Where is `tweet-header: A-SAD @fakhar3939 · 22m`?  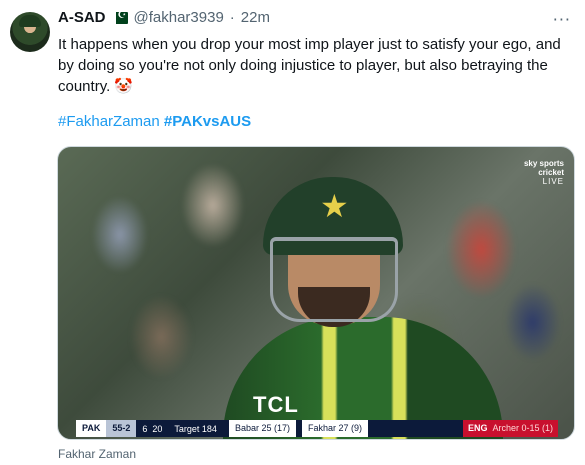 tweet-header: A-SAD @fakhar3939 · 22m is located at coordinates (164, 17).